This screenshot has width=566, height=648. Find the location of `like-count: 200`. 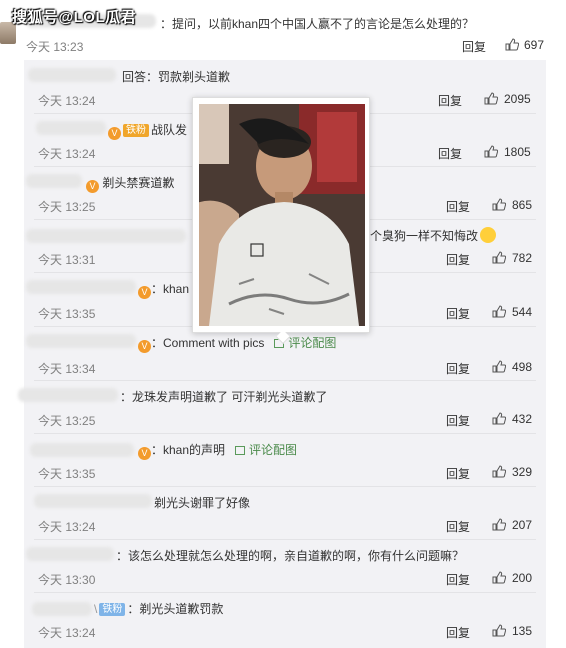

like-count: 200 is located at coordinates (522, 578).